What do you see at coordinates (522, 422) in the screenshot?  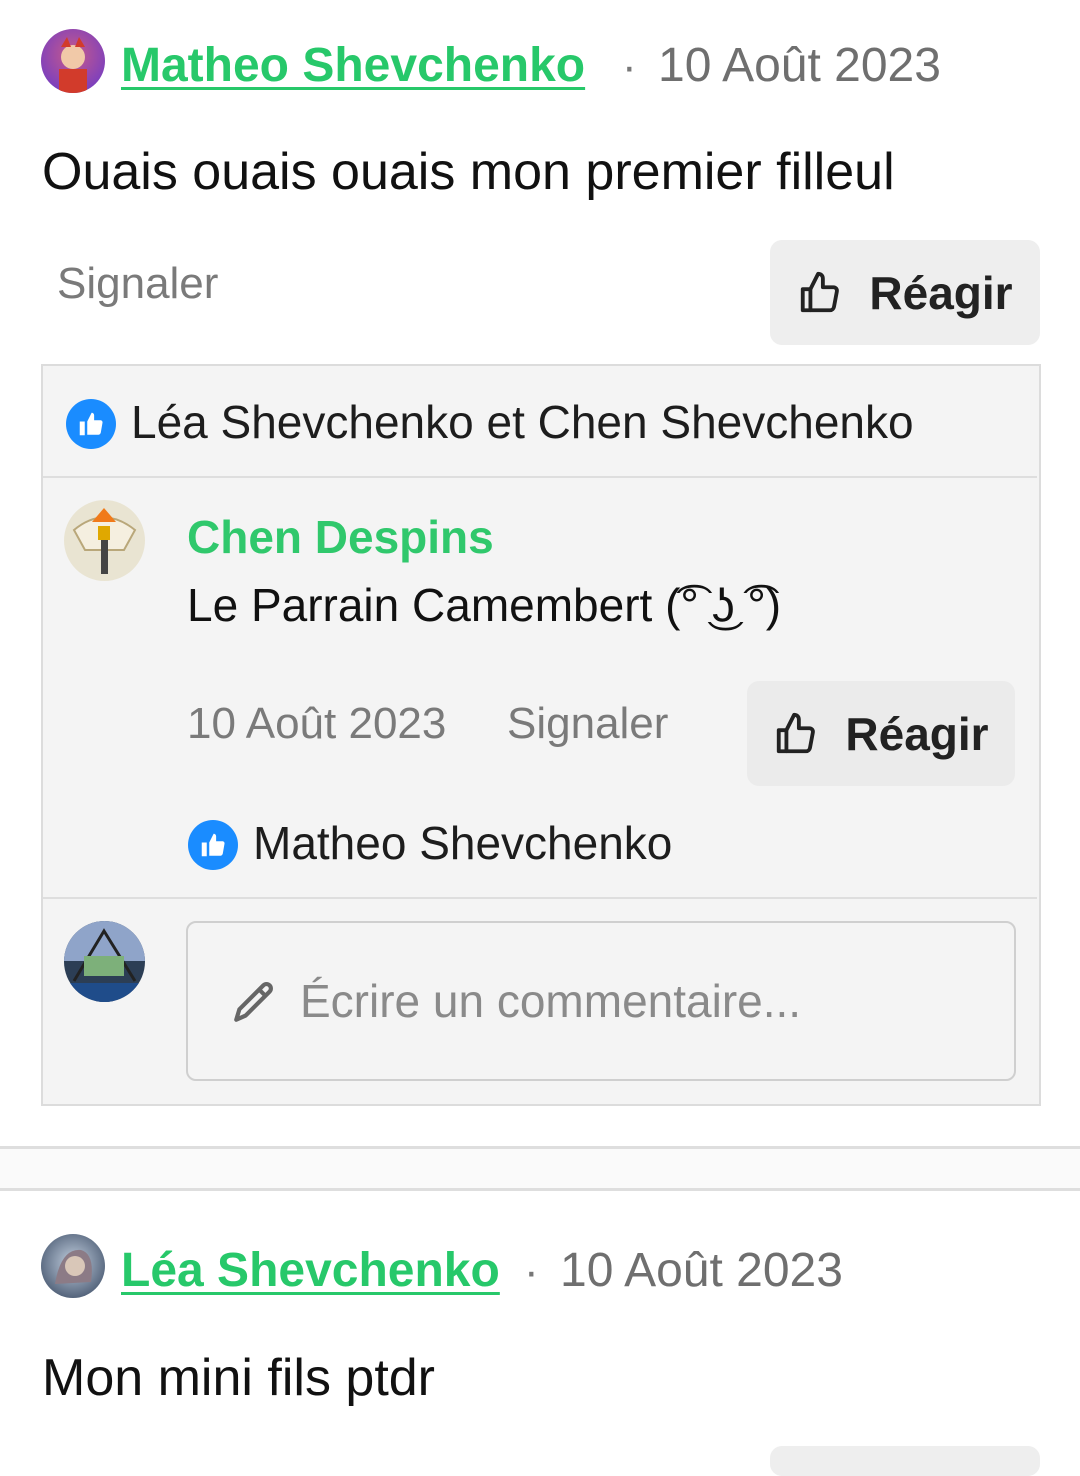 I see `post-reactors: Léa Shevchenko et Chen Shevchenko` at bounding box center [522, 422].